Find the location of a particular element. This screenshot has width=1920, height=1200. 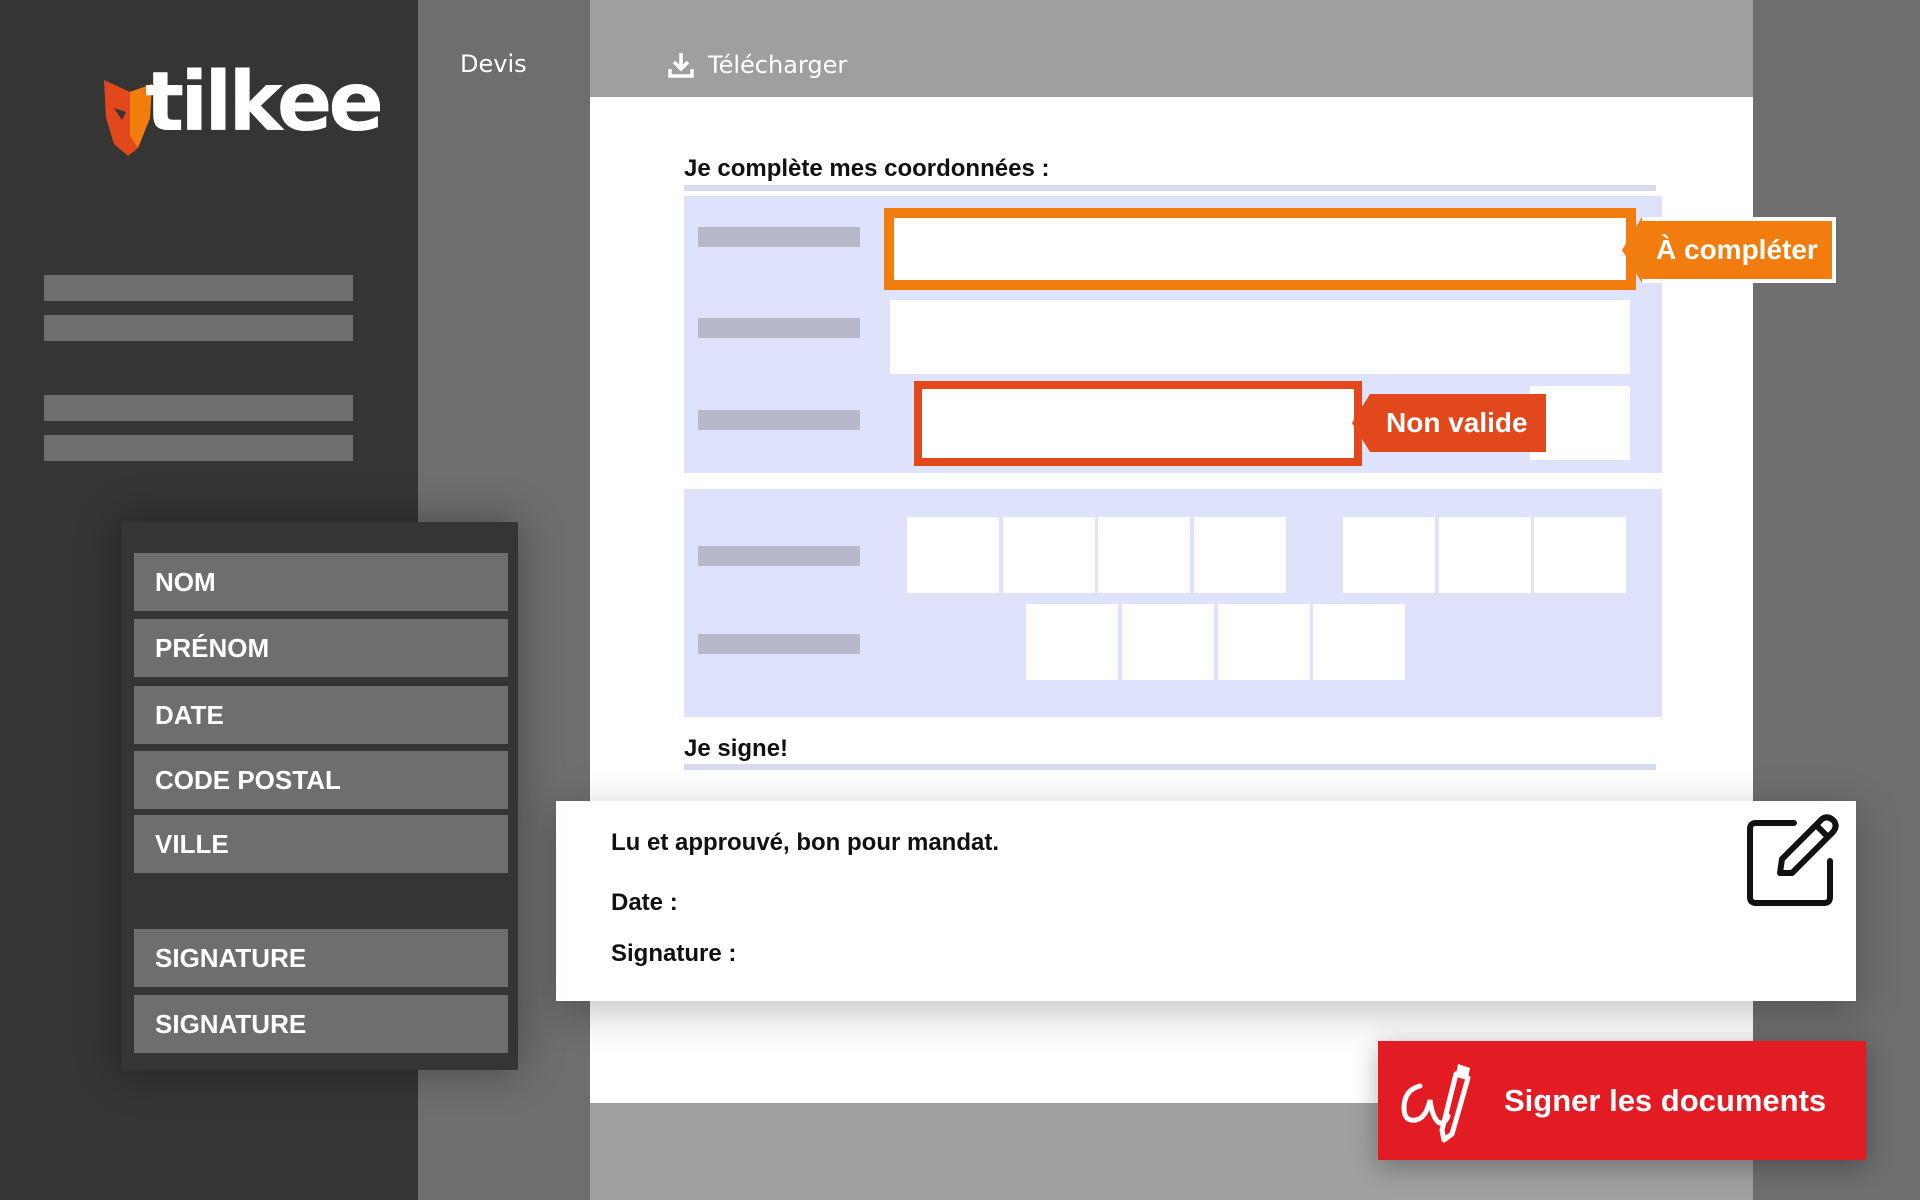

tilkee-logo: tilkee is located at coordinates (242, 113).